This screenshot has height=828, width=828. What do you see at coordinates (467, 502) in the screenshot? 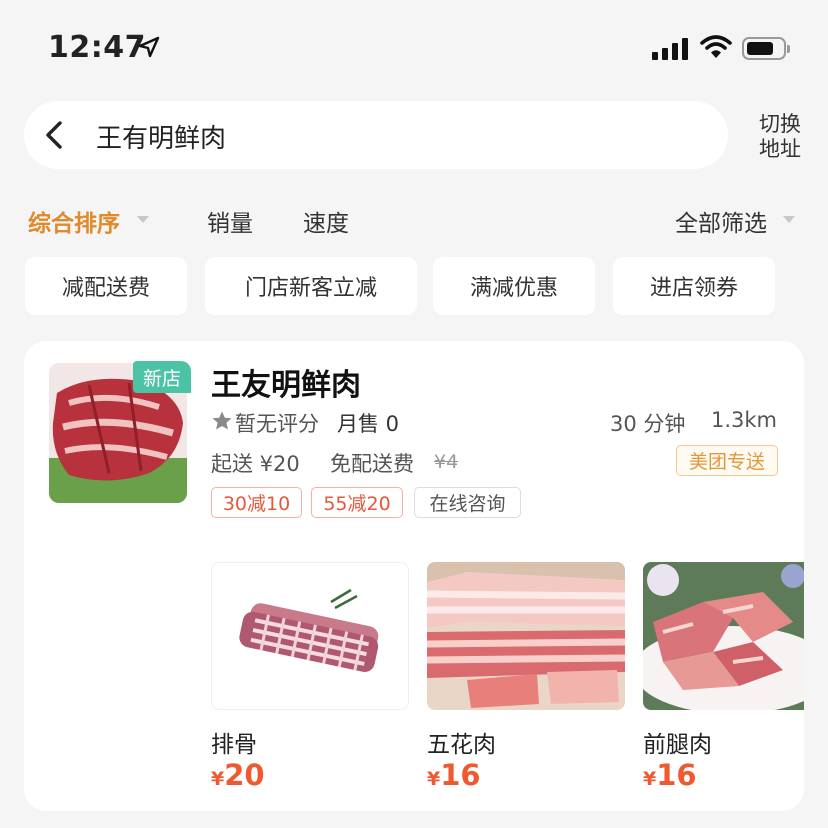
I see `online-consult-badge: 在线咨询` at bounding box center [467, 502].